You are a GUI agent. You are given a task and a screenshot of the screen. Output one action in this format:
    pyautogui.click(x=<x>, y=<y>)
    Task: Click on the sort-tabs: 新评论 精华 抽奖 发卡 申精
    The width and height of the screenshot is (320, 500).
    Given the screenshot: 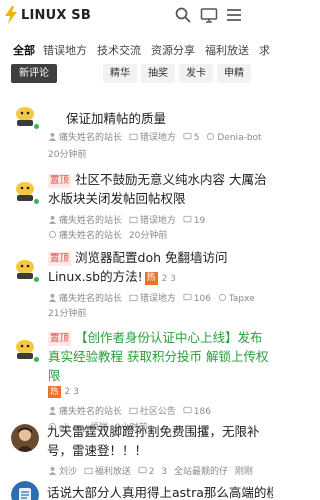 What is the action you would take?
    pyautogui.click(x=139, y=74)
    